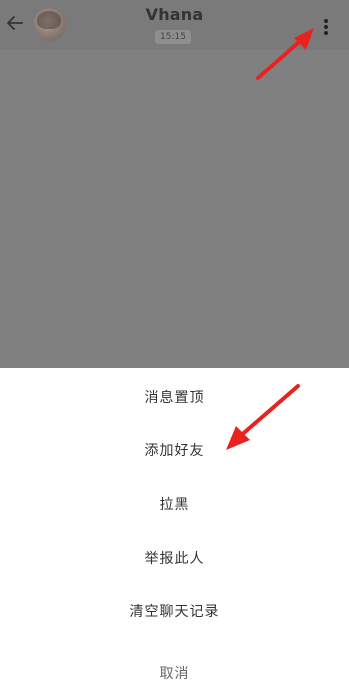 This screenshot has height=699, width=349. I want to click on cancel-button: 取消, so click(174, 674).